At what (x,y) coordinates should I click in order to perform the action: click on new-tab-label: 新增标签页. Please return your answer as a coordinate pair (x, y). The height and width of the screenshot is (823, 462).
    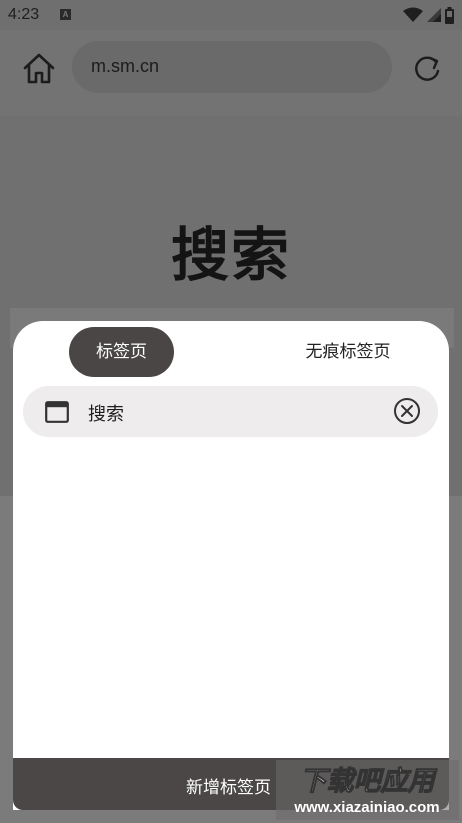
    Looking at the image, I should click on (228, 788).